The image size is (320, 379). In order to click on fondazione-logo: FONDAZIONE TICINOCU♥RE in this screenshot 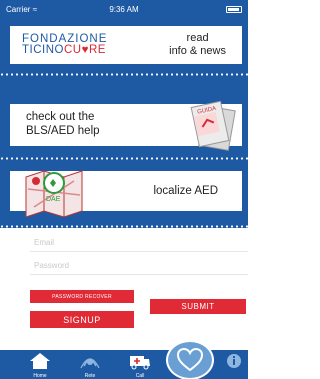, I will do `click(64, 45)`.